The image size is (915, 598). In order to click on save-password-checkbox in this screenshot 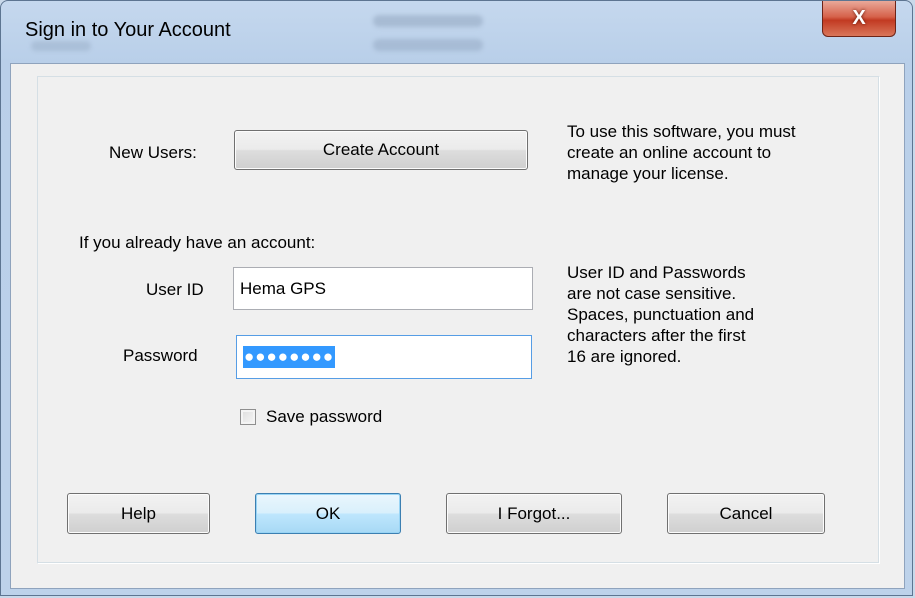, I will do `click(248, 417)`.